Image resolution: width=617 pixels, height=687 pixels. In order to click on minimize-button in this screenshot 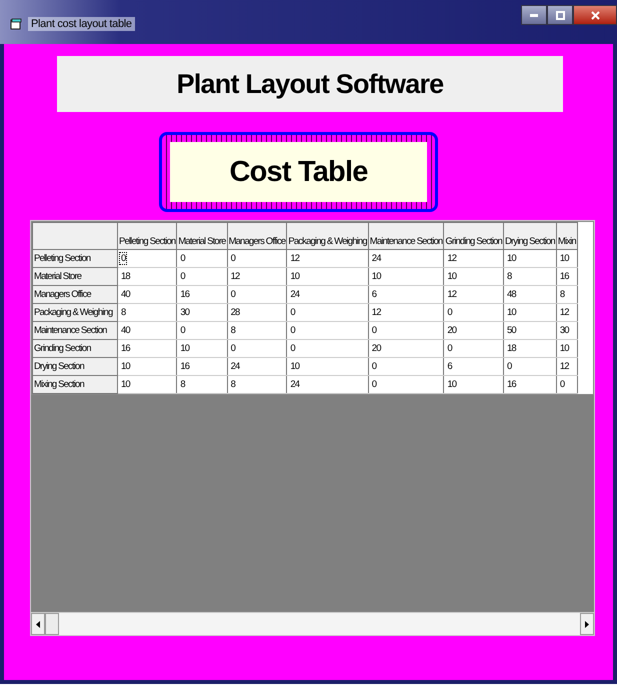, I will do `click(534, 15)`.